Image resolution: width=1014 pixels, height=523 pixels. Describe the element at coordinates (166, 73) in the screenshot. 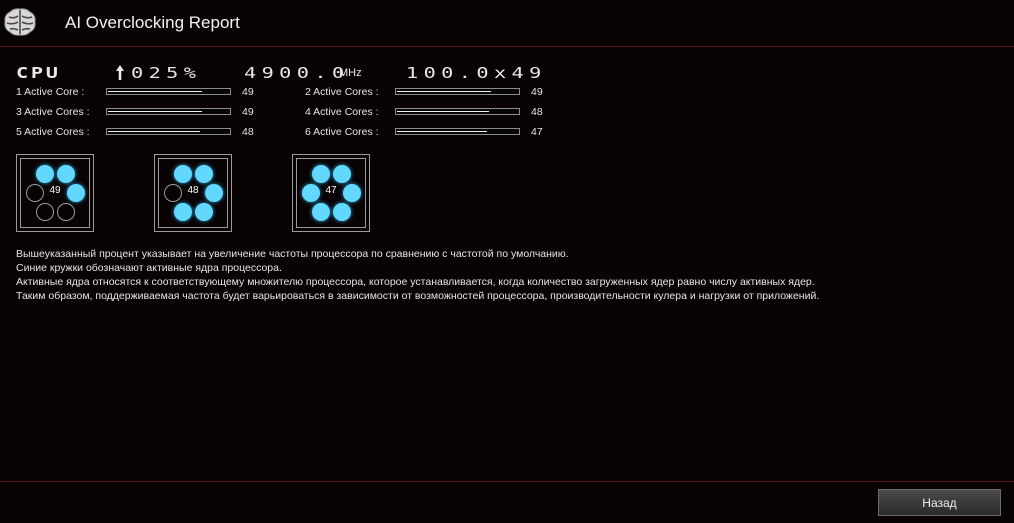

I see `overclock-percent: 025%` at that location.